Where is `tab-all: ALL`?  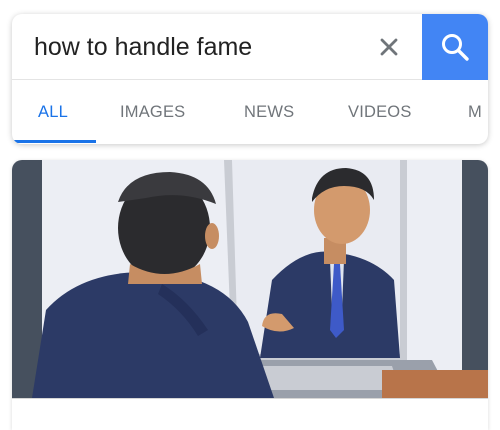 tab-all: ALL is located at coordinates (53, 112).